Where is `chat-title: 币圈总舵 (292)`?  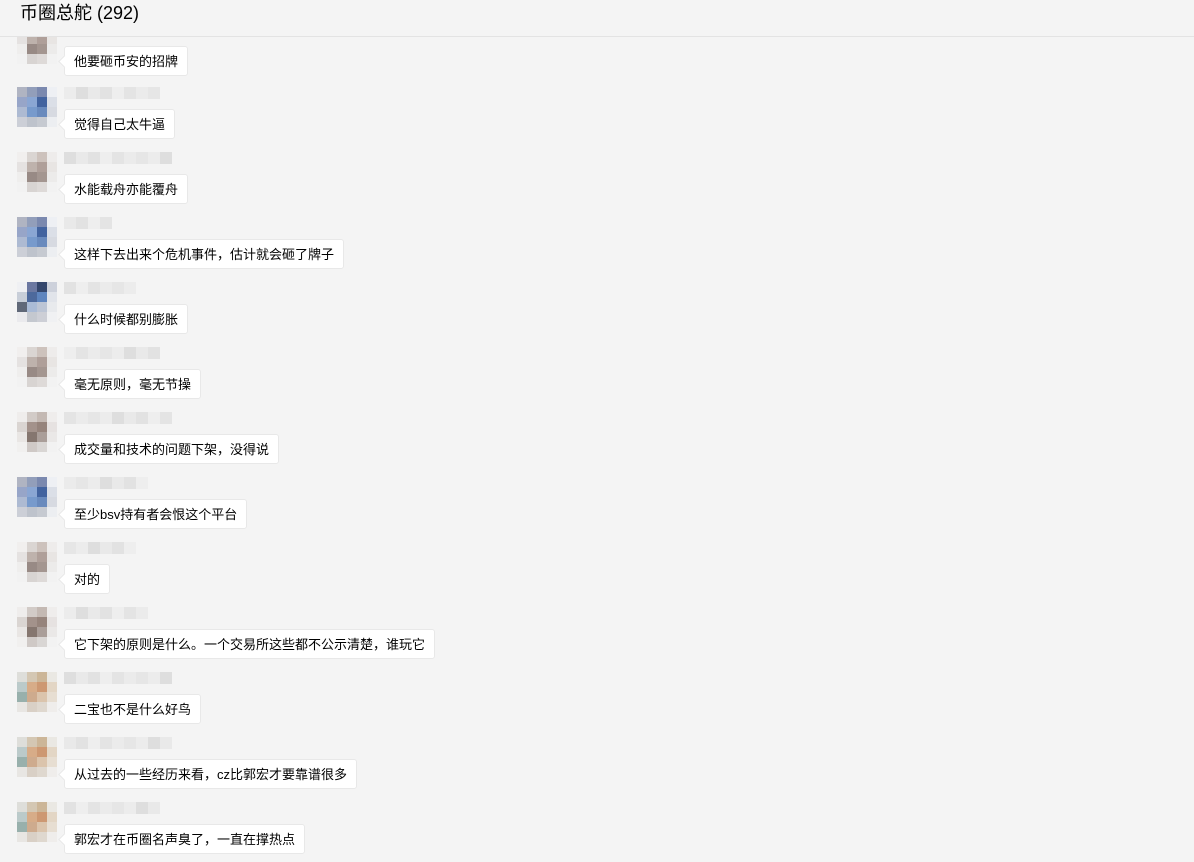
chat-title: 币圈总舵 (292) is located at coordinates (80, 13).